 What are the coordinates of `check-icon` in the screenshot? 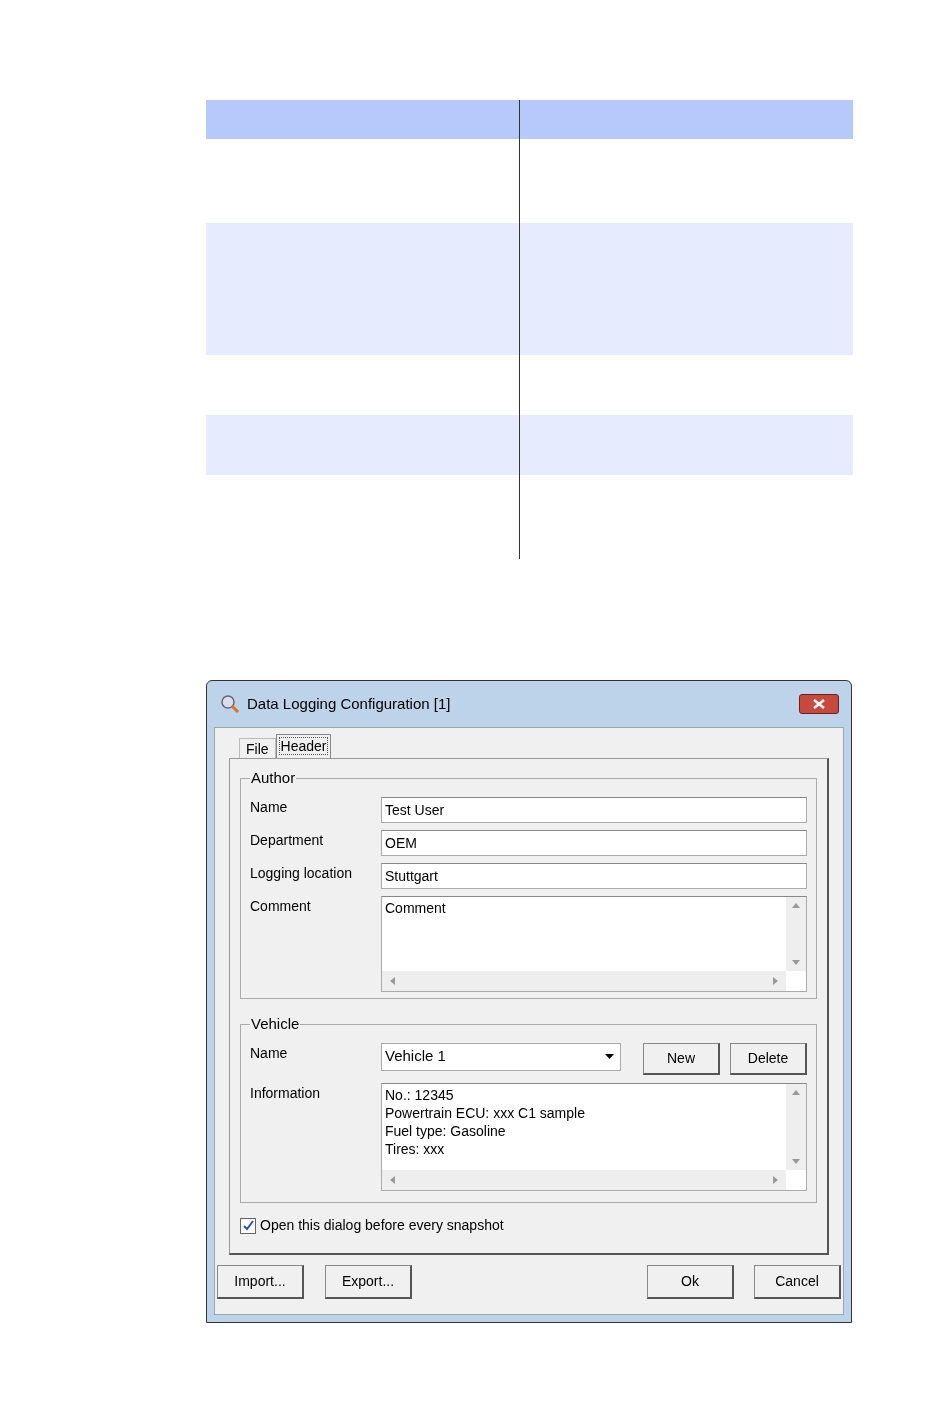 It's located at (248, 1225).